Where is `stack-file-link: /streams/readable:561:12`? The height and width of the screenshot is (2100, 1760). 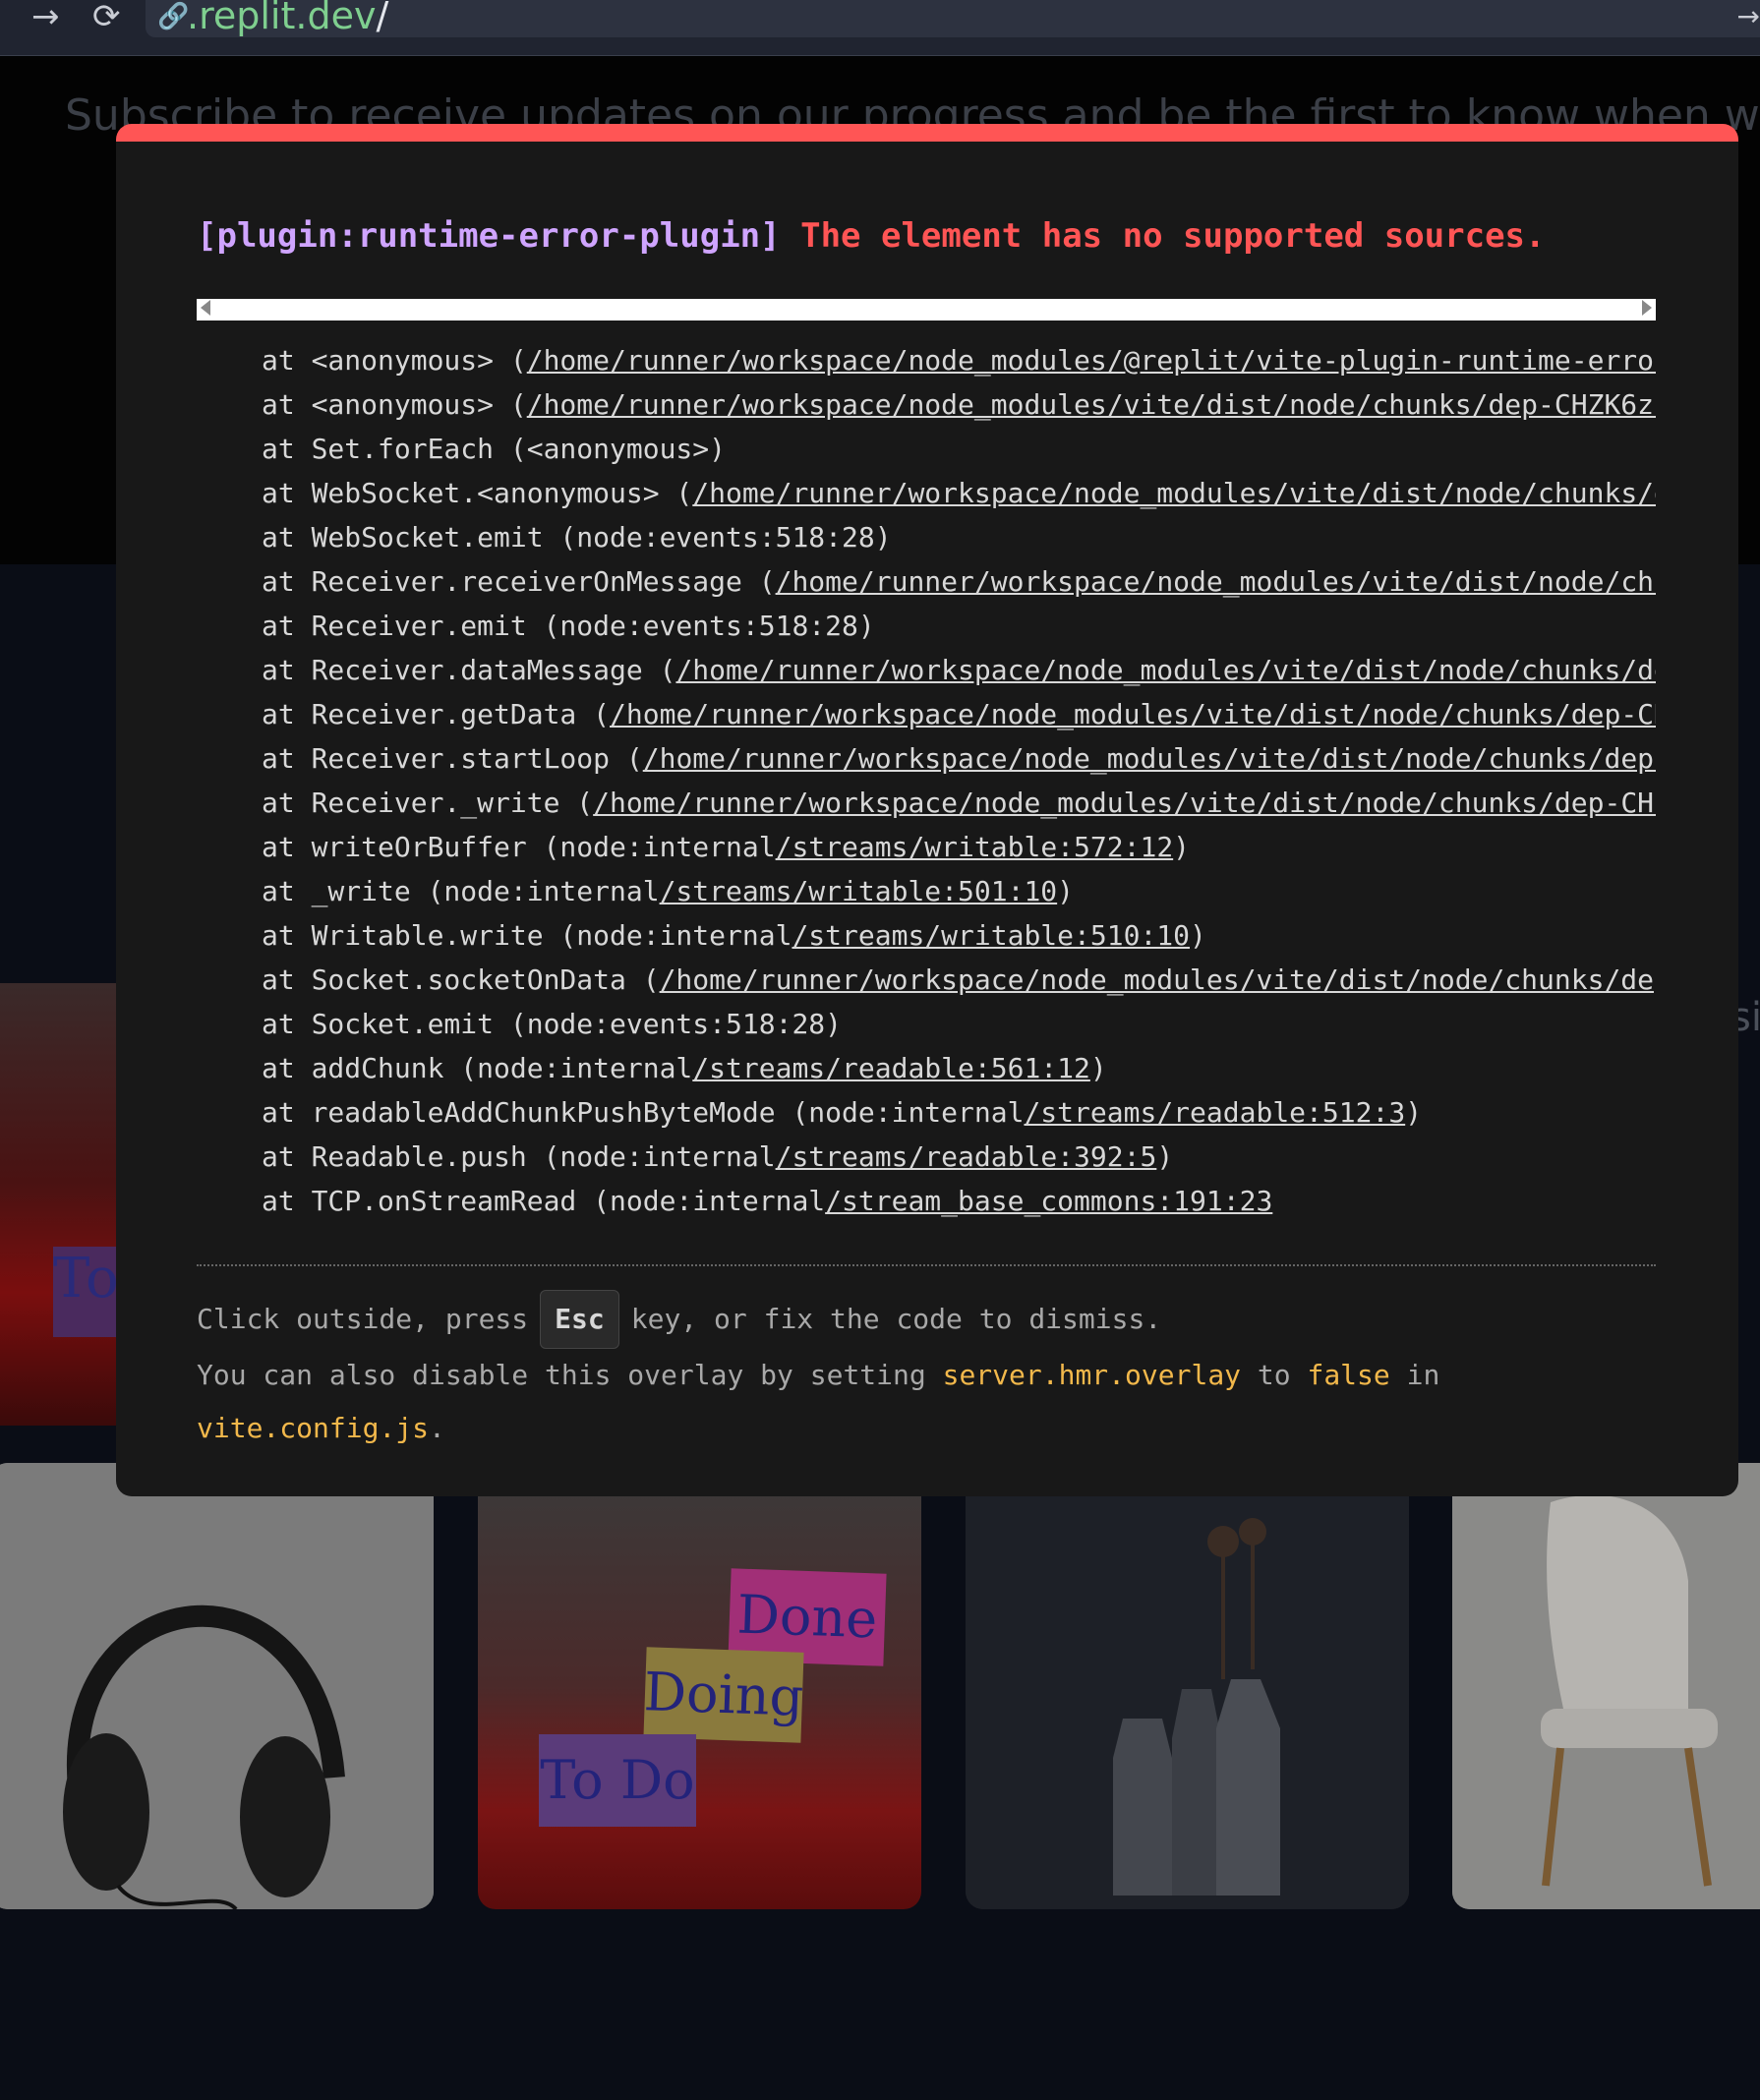 stack-file-link: /streams/readable:561:12 is located at coordinates (891, 1068).